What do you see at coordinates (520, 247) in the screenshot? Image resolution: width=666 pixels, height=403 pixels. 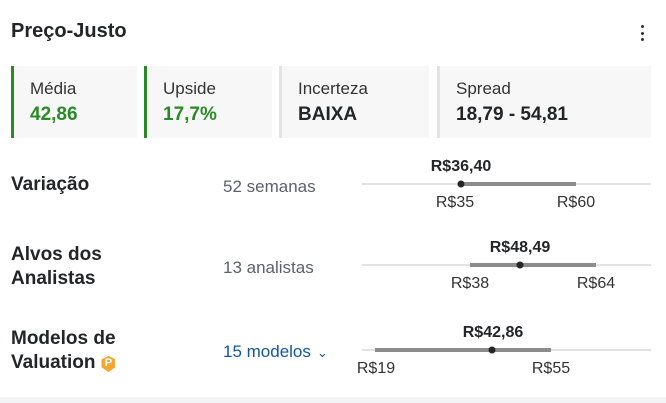 I see `range-current-label: R$48,49` at bounding box center [520, 247].